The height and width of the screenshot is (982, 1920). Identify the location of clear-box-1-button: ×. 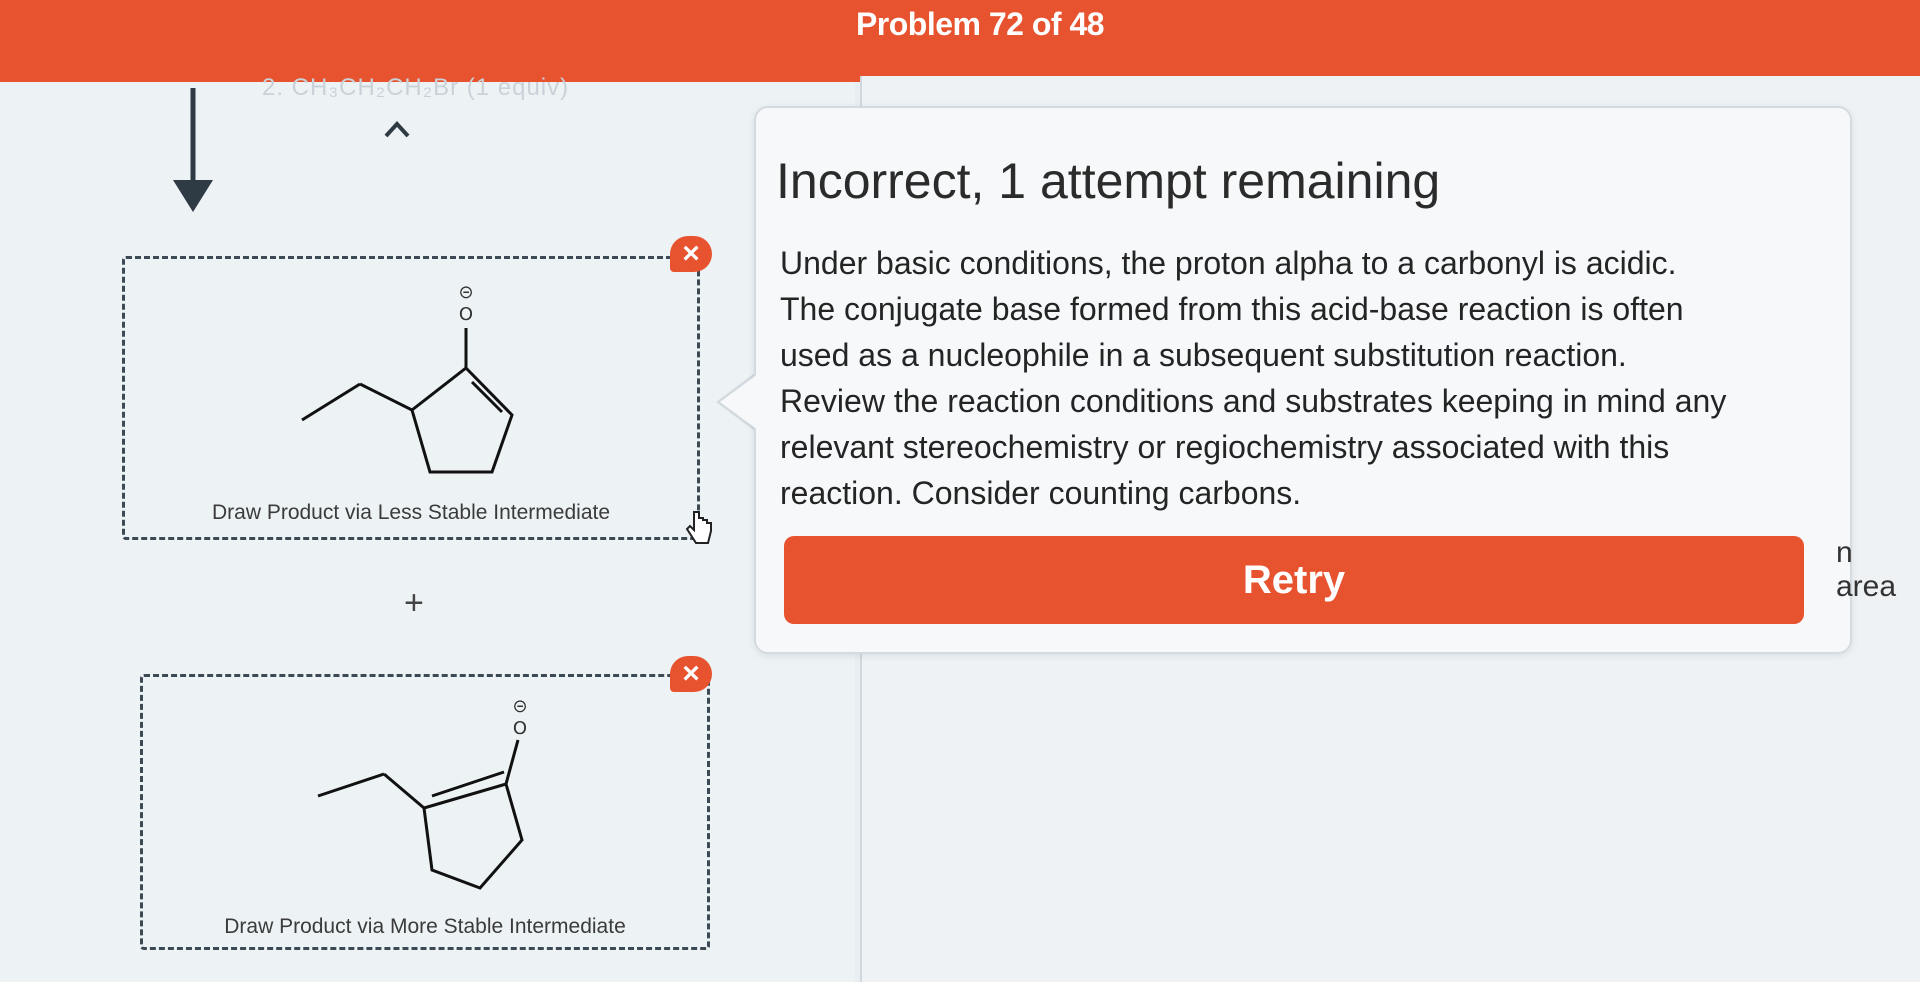
(691, 254).